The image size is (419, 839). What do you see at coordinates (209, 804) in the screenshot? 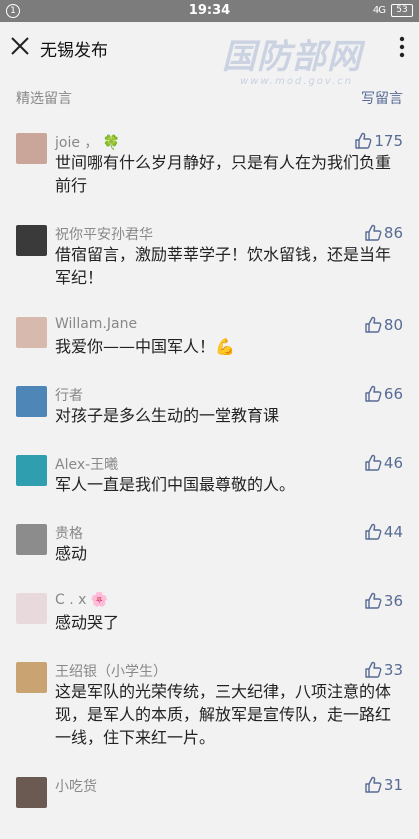
I see `comment-item: 小吃货 31` at bounding box center [209, 804].